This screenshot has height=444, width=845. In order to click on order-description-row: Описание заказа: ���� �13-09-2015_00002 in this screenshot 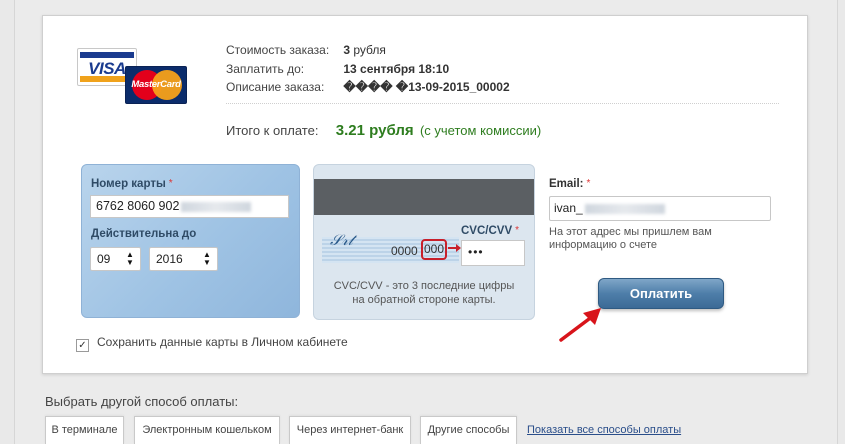, I will do `click(368, 87)`.